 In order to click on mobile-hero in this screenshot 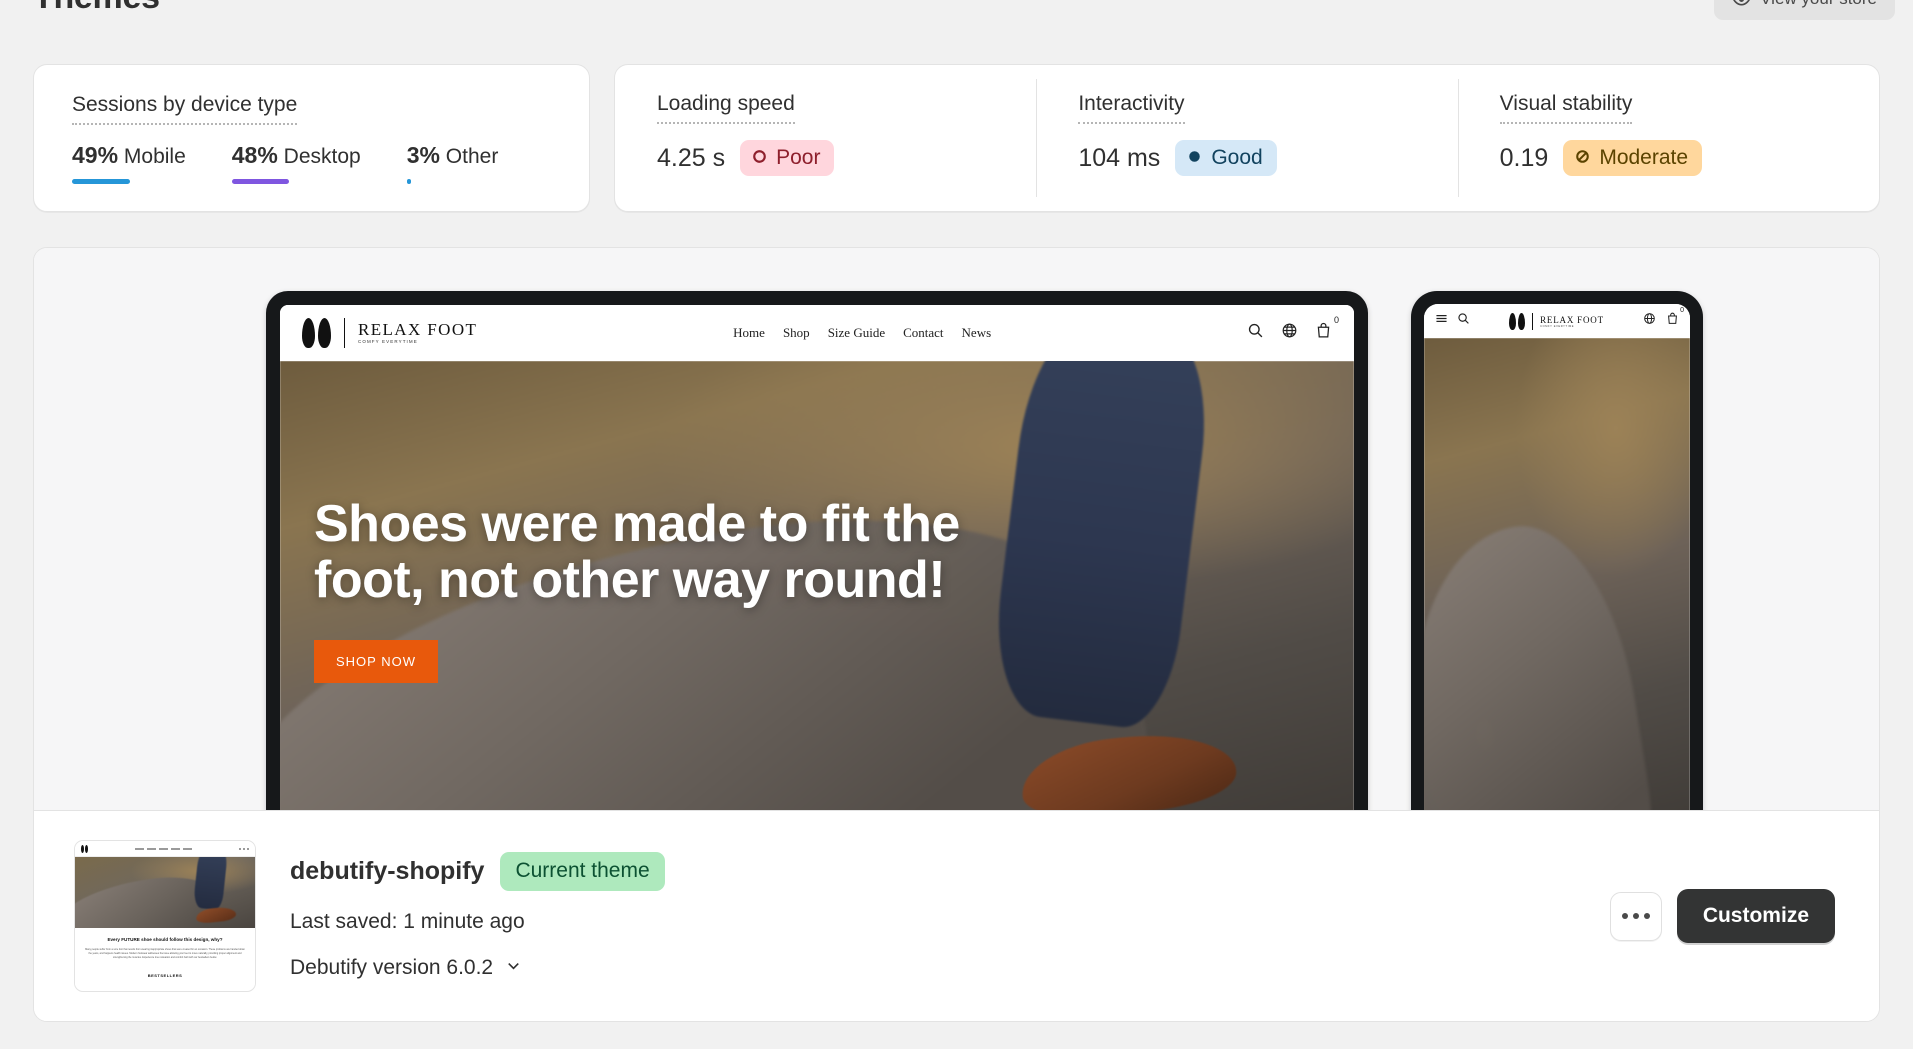, I will do `click(1557, 574)`.